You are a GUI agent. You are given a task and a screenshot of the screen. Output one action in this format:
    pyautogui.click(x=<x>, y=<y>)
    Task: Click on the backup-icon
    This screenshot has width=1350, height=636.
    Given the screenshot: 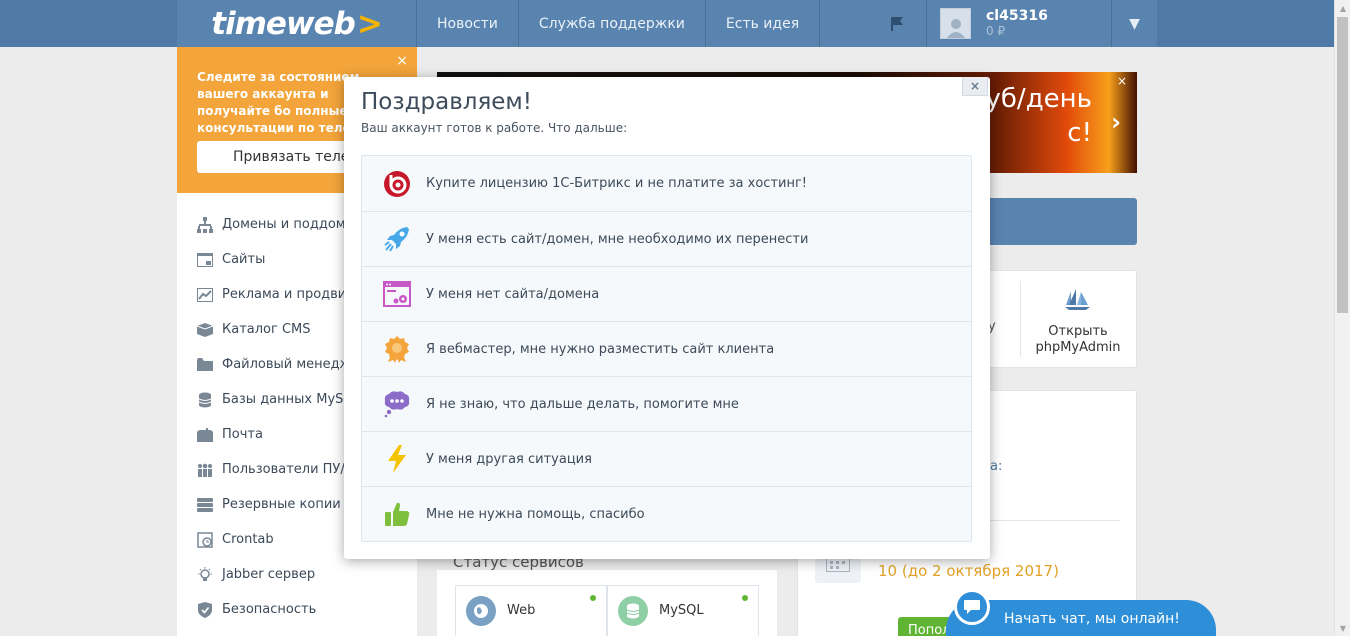 What is the action you would take?
    pyautogui.click(x=205, y=505)
    